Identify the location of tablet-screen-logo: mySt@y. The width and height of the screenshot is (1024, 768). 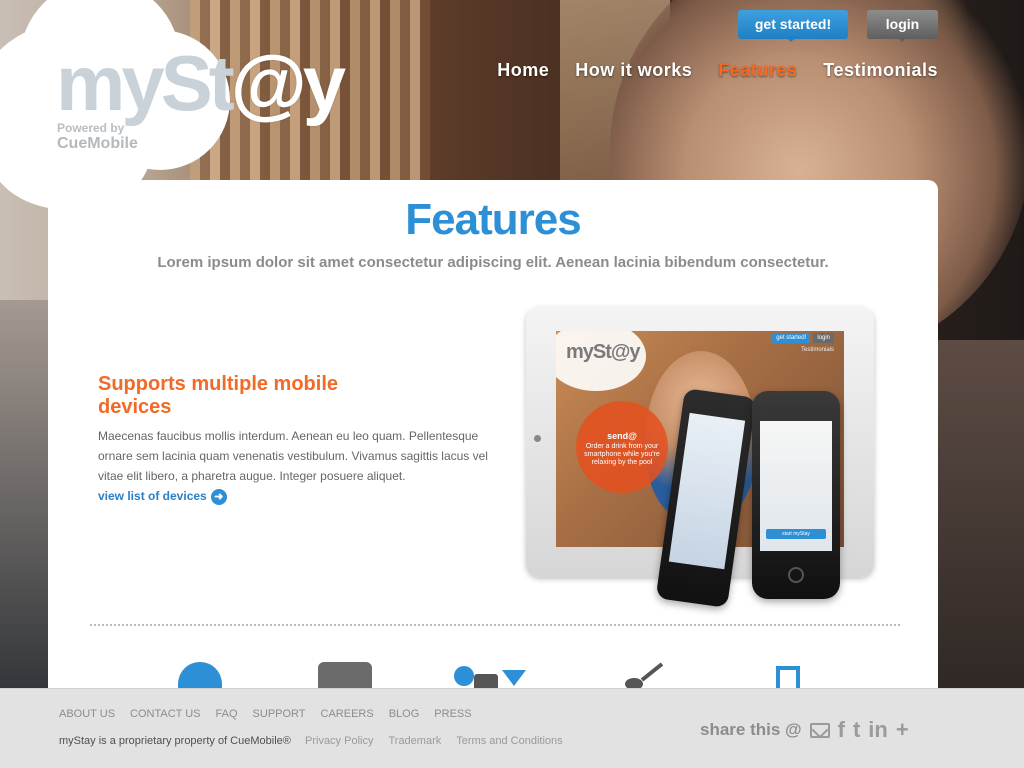
(603, 352).